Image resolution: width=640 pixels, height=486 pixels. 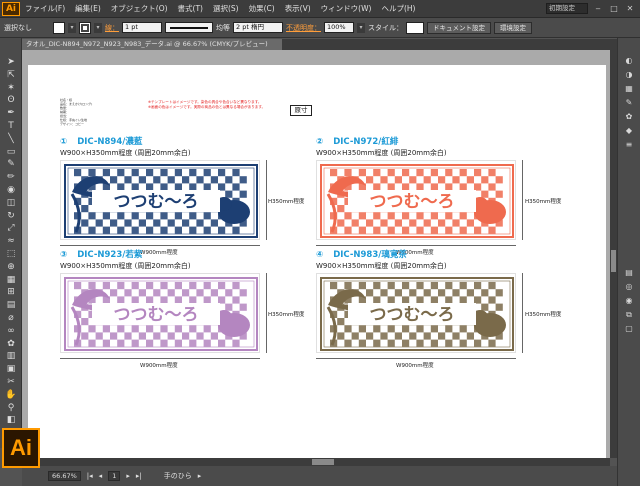 I want to click on menu-edit: 編集(E), so click(x=88, y=8).